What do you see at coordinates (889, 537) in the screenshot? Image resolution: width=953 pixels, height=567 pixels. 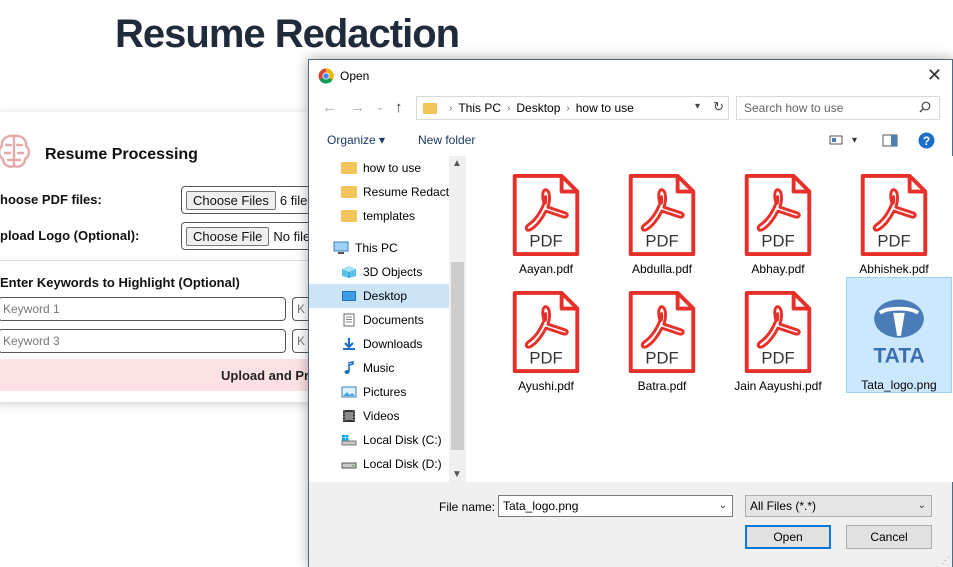 I see `cancel-button: Cancel` at bounding box center [889, 537].